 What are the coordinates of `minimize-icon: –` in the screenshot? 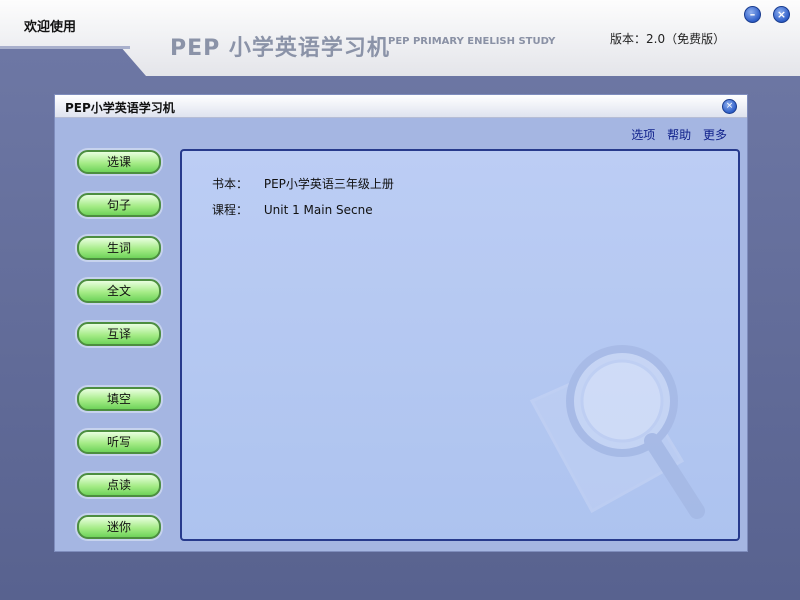 It's located at (752, 14).